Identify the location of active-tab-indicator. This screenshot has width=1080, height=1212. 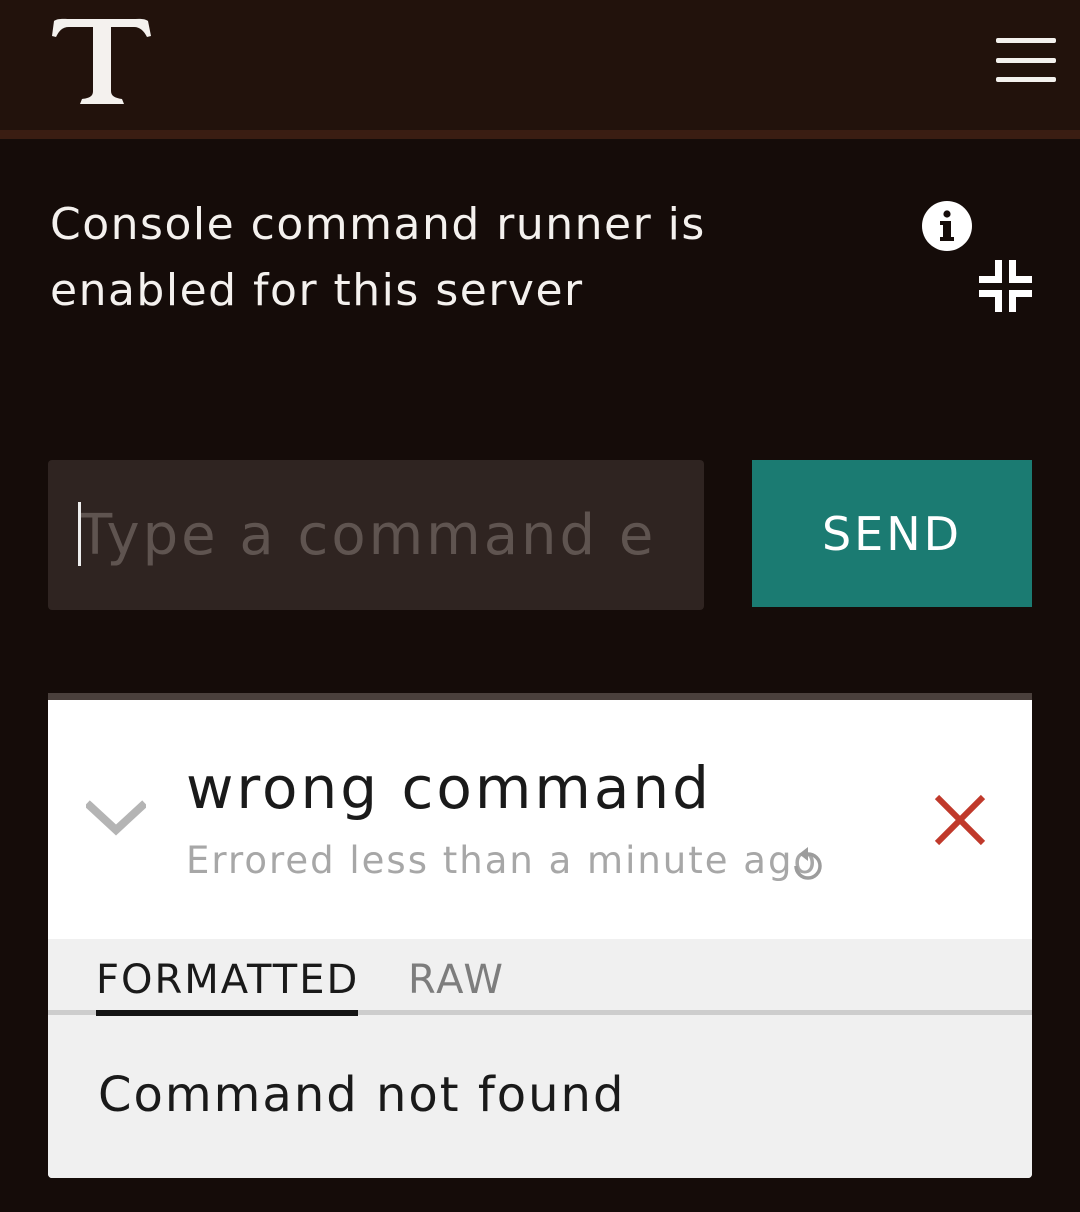
(227, 1013).